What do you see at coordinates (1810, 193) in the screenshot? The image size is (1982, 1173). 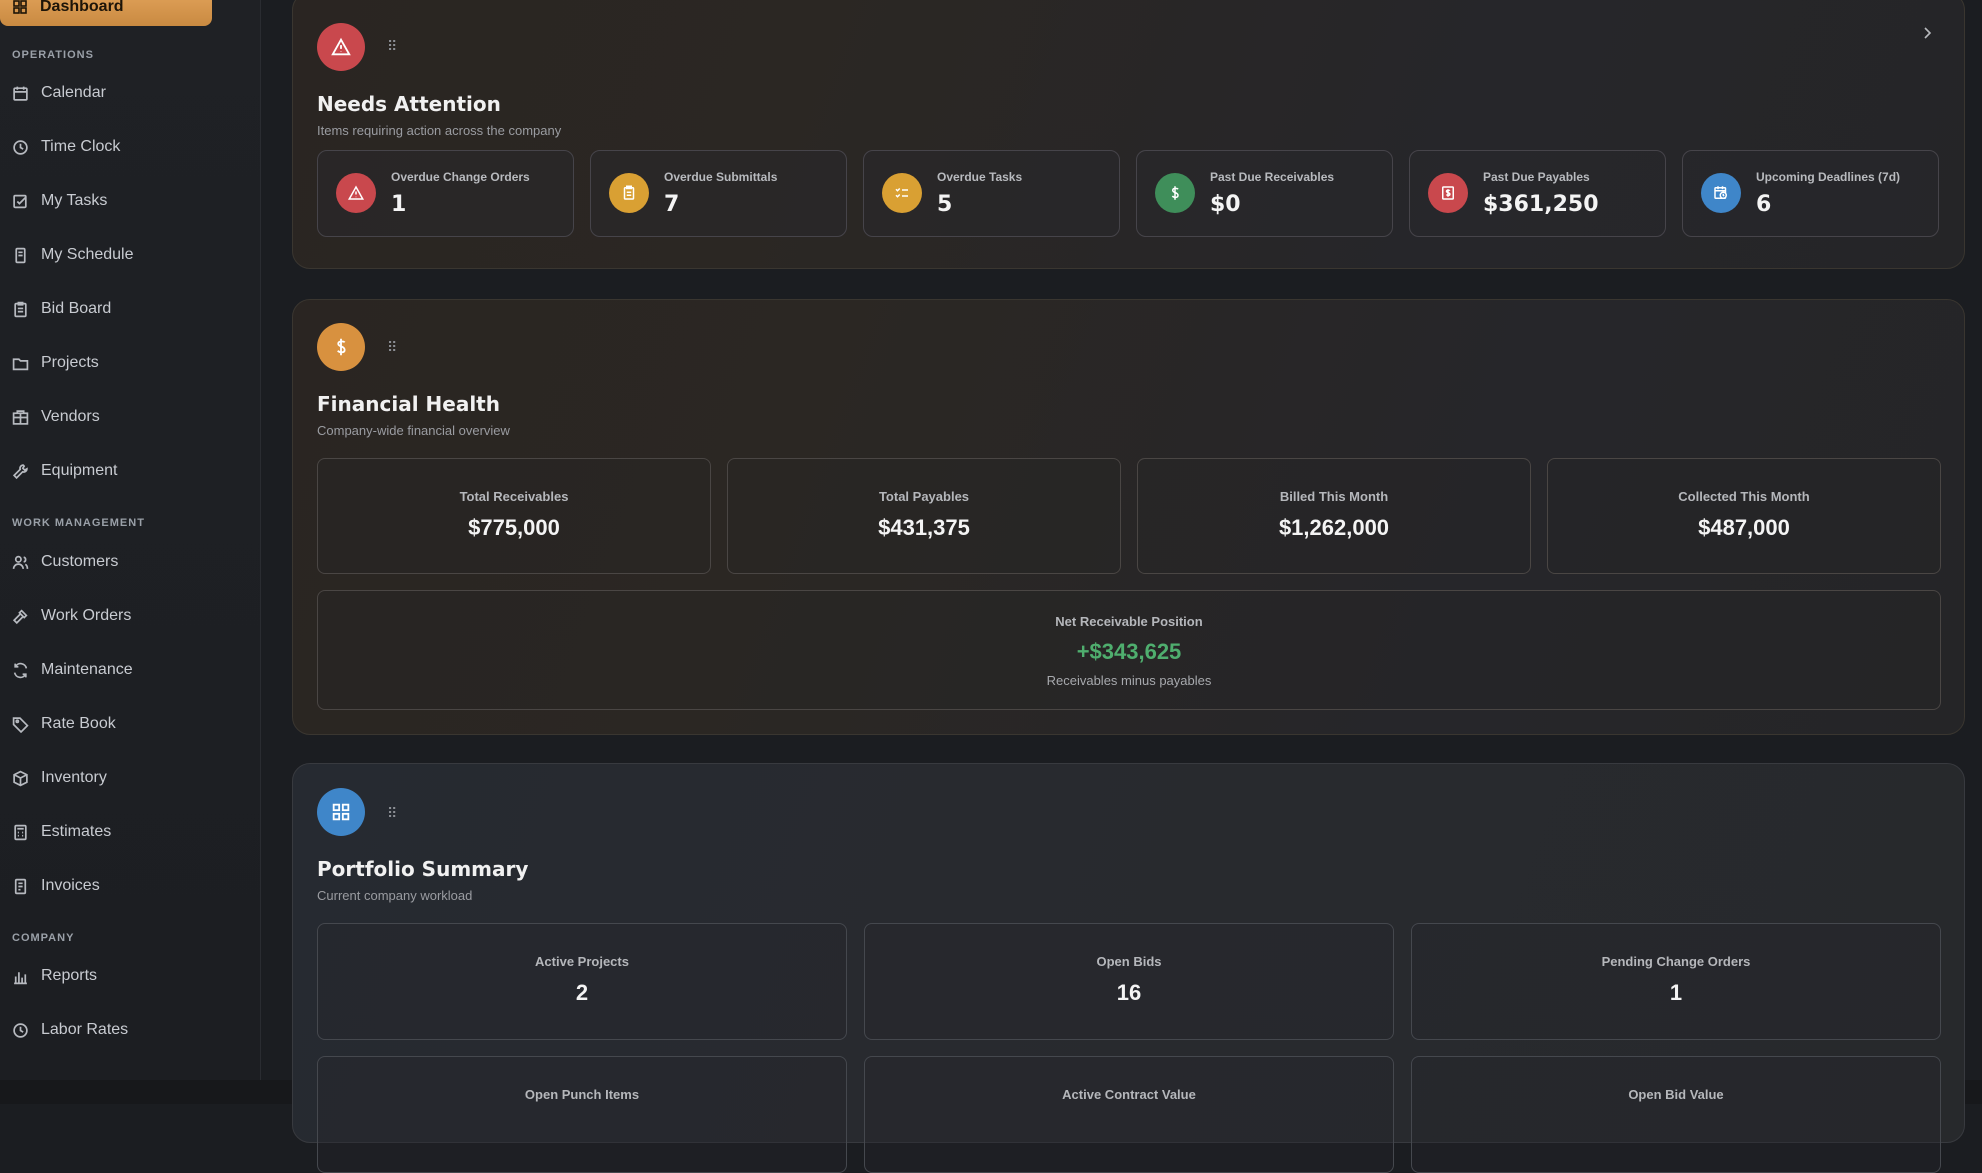 I see `upcoming-deadlines-card: Upcoming Deadlines (7d) 6` at bounding box center [1810, 193].